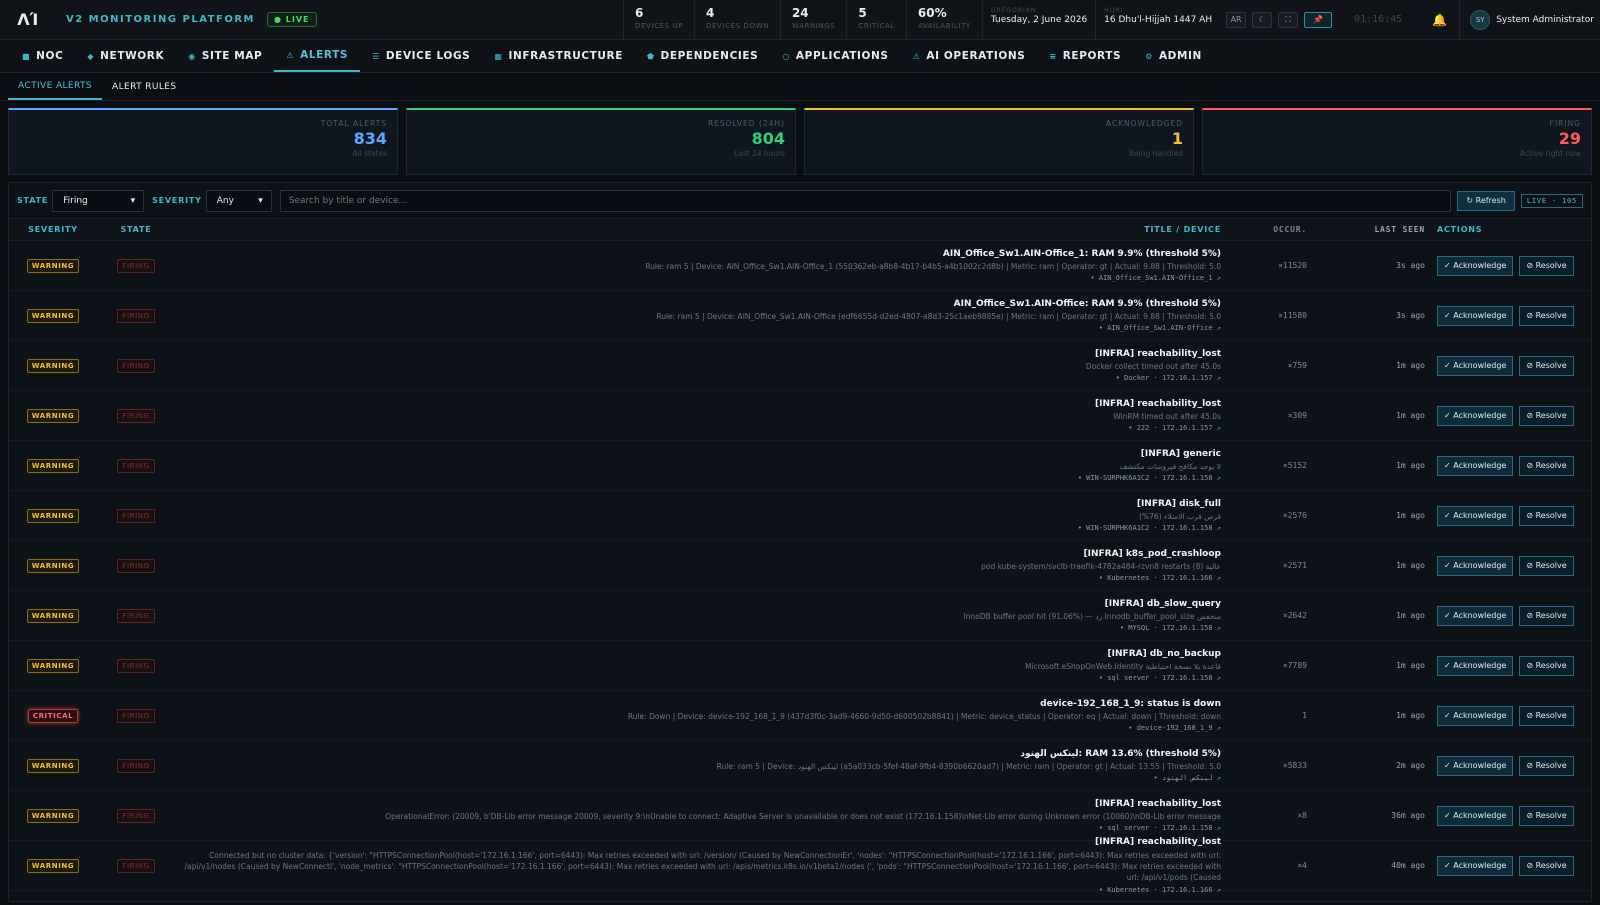 The image size is (1600, 905). I want to click on nav-reports: ≡ REPORTS, so click(1085, 56).